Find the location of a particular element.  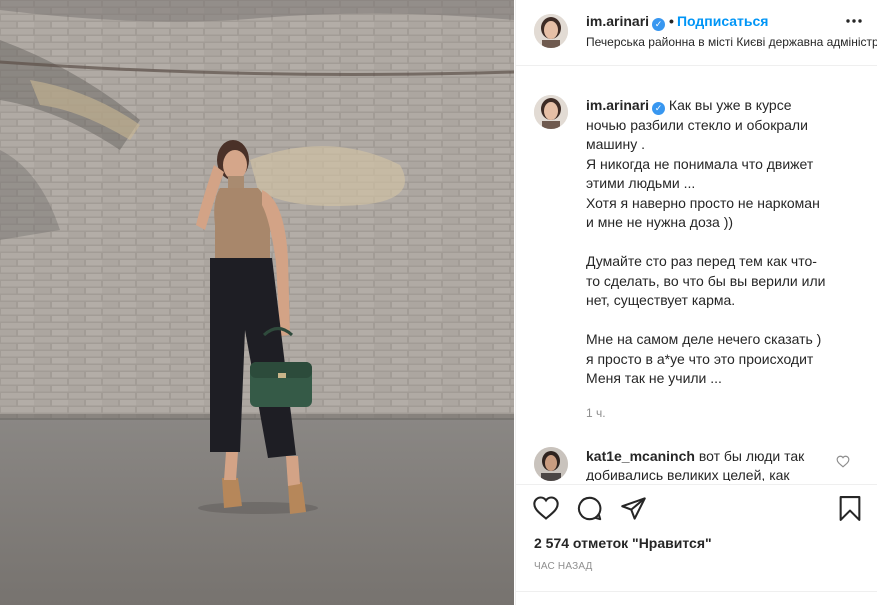

author-avatar is located at coordinates (551, 31).